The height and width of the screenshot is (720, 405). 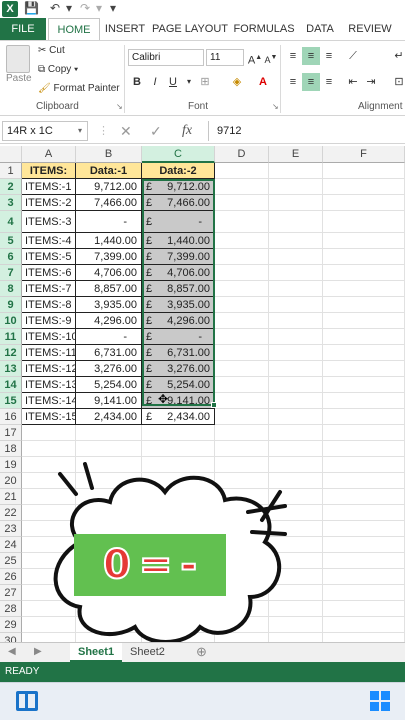 I want to click on data2-cell: £8,857.00, so click(x=178, y=289).